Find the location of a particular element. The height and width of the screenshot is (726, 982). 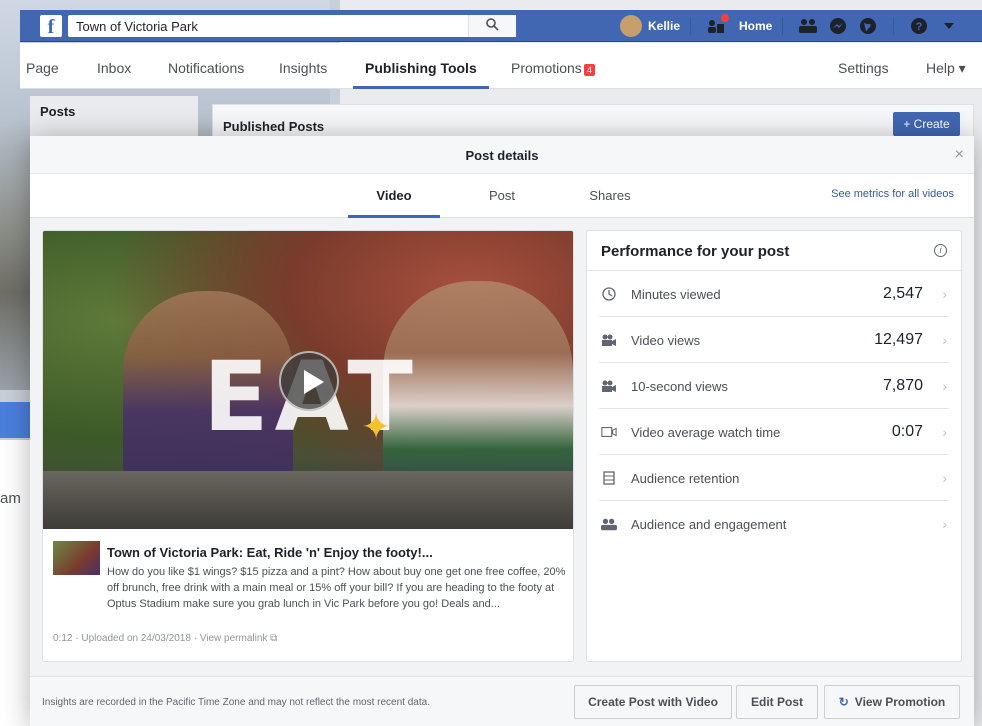

search-icon is located at coordinates (492, 24).